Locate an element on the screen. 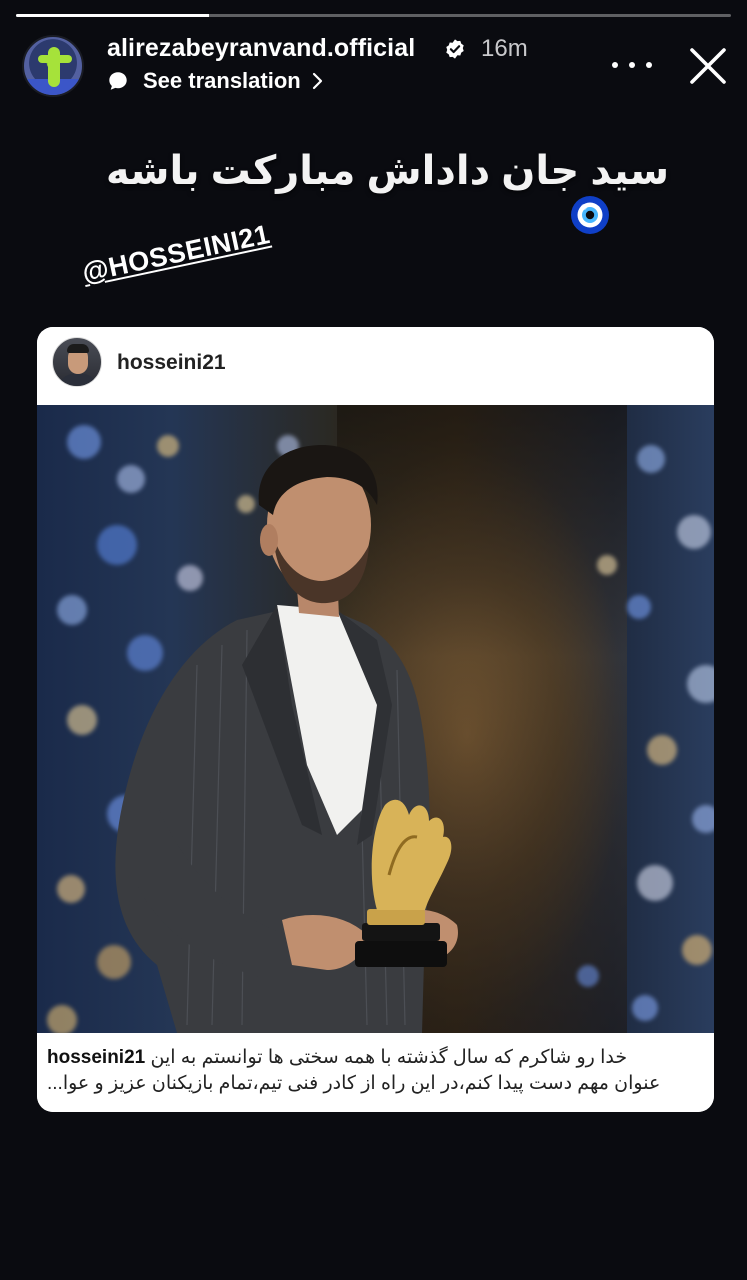  evil-eye-emoji-icon is located at coordinates (590, 215).